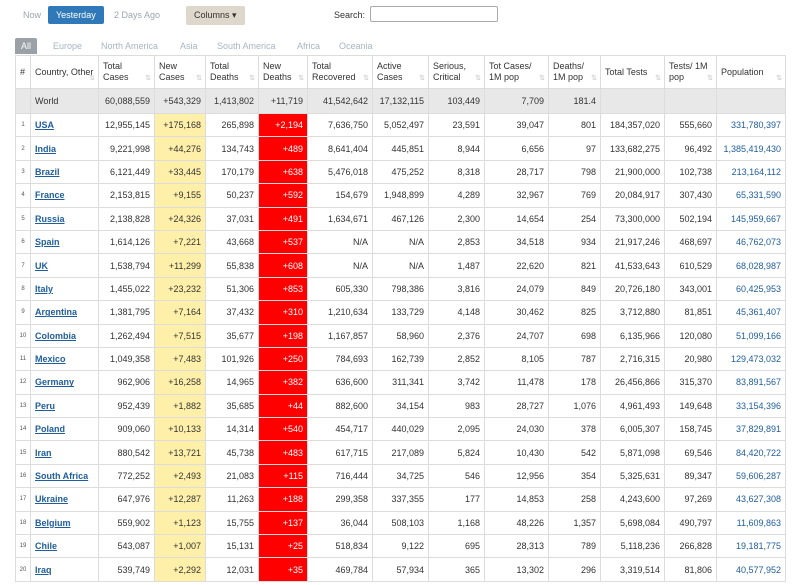 The width and height of the screenshot is (800, 585). I want to click on column-header: Tot Cases/ 1M pop ⇅, so click(516, 72).